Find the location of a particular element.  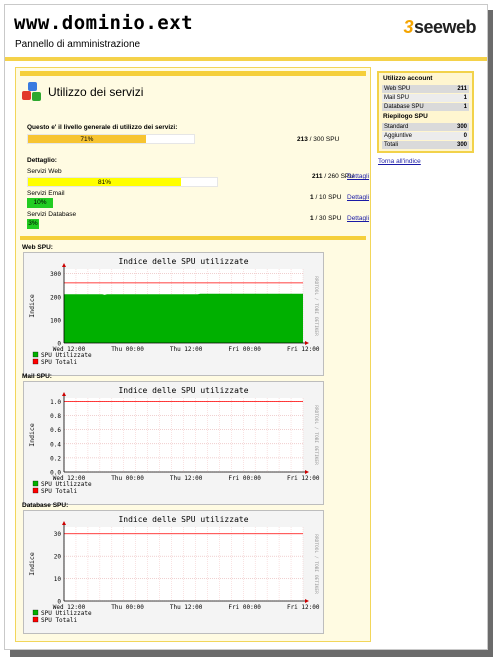

database-details-link: Dettagli is located at coordinates (358, 218).